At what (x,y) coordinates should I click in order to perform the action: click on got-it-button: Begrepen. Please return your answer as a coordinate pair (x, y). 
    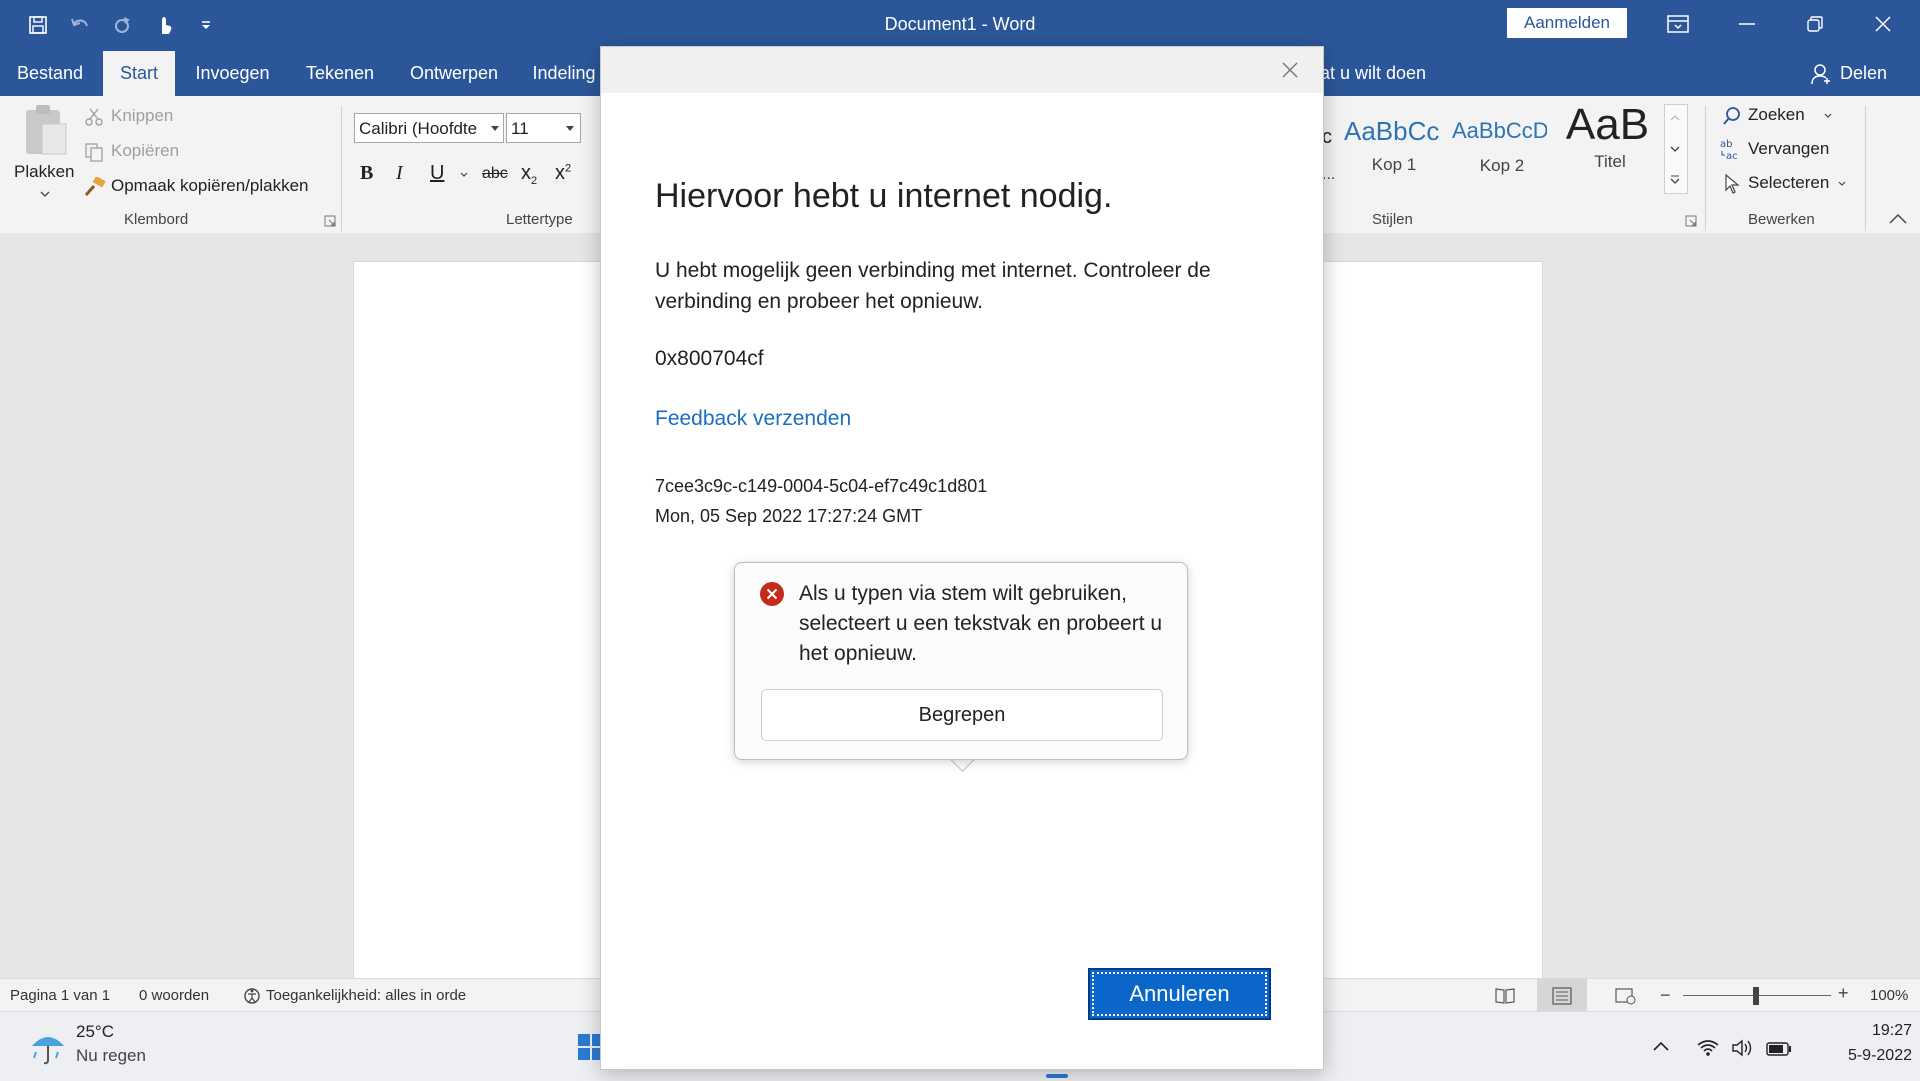
    Looking at the image, I should click on (962, 715).